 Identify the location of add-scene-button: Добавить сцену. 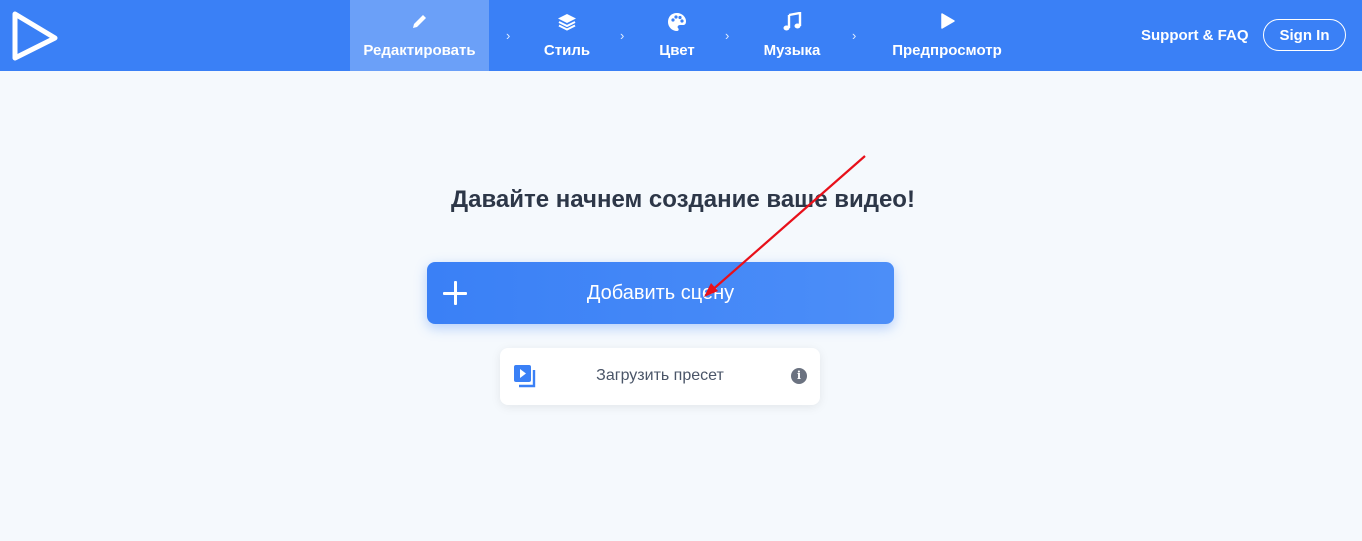
(660, 293).